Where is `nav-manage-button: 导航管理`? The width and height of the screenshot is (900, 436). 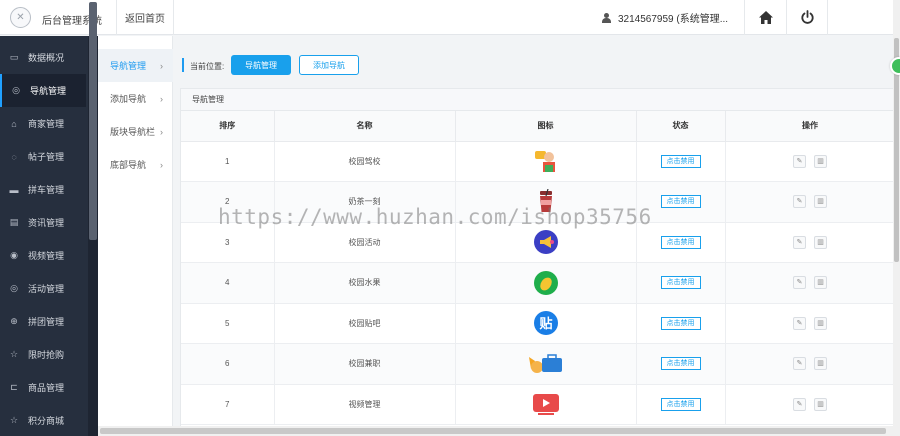
nav-manage-button: 导航管理 is located at coordinates (261, 65).